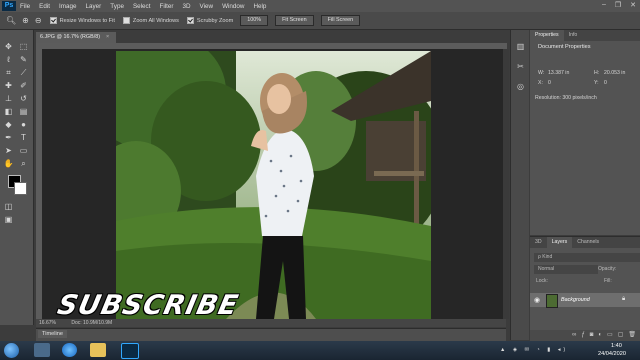  What do you see at coordinates (98, 350) in the screenshot?
I see `taskbar-explorer-icon` at bounding box center [98, 350].